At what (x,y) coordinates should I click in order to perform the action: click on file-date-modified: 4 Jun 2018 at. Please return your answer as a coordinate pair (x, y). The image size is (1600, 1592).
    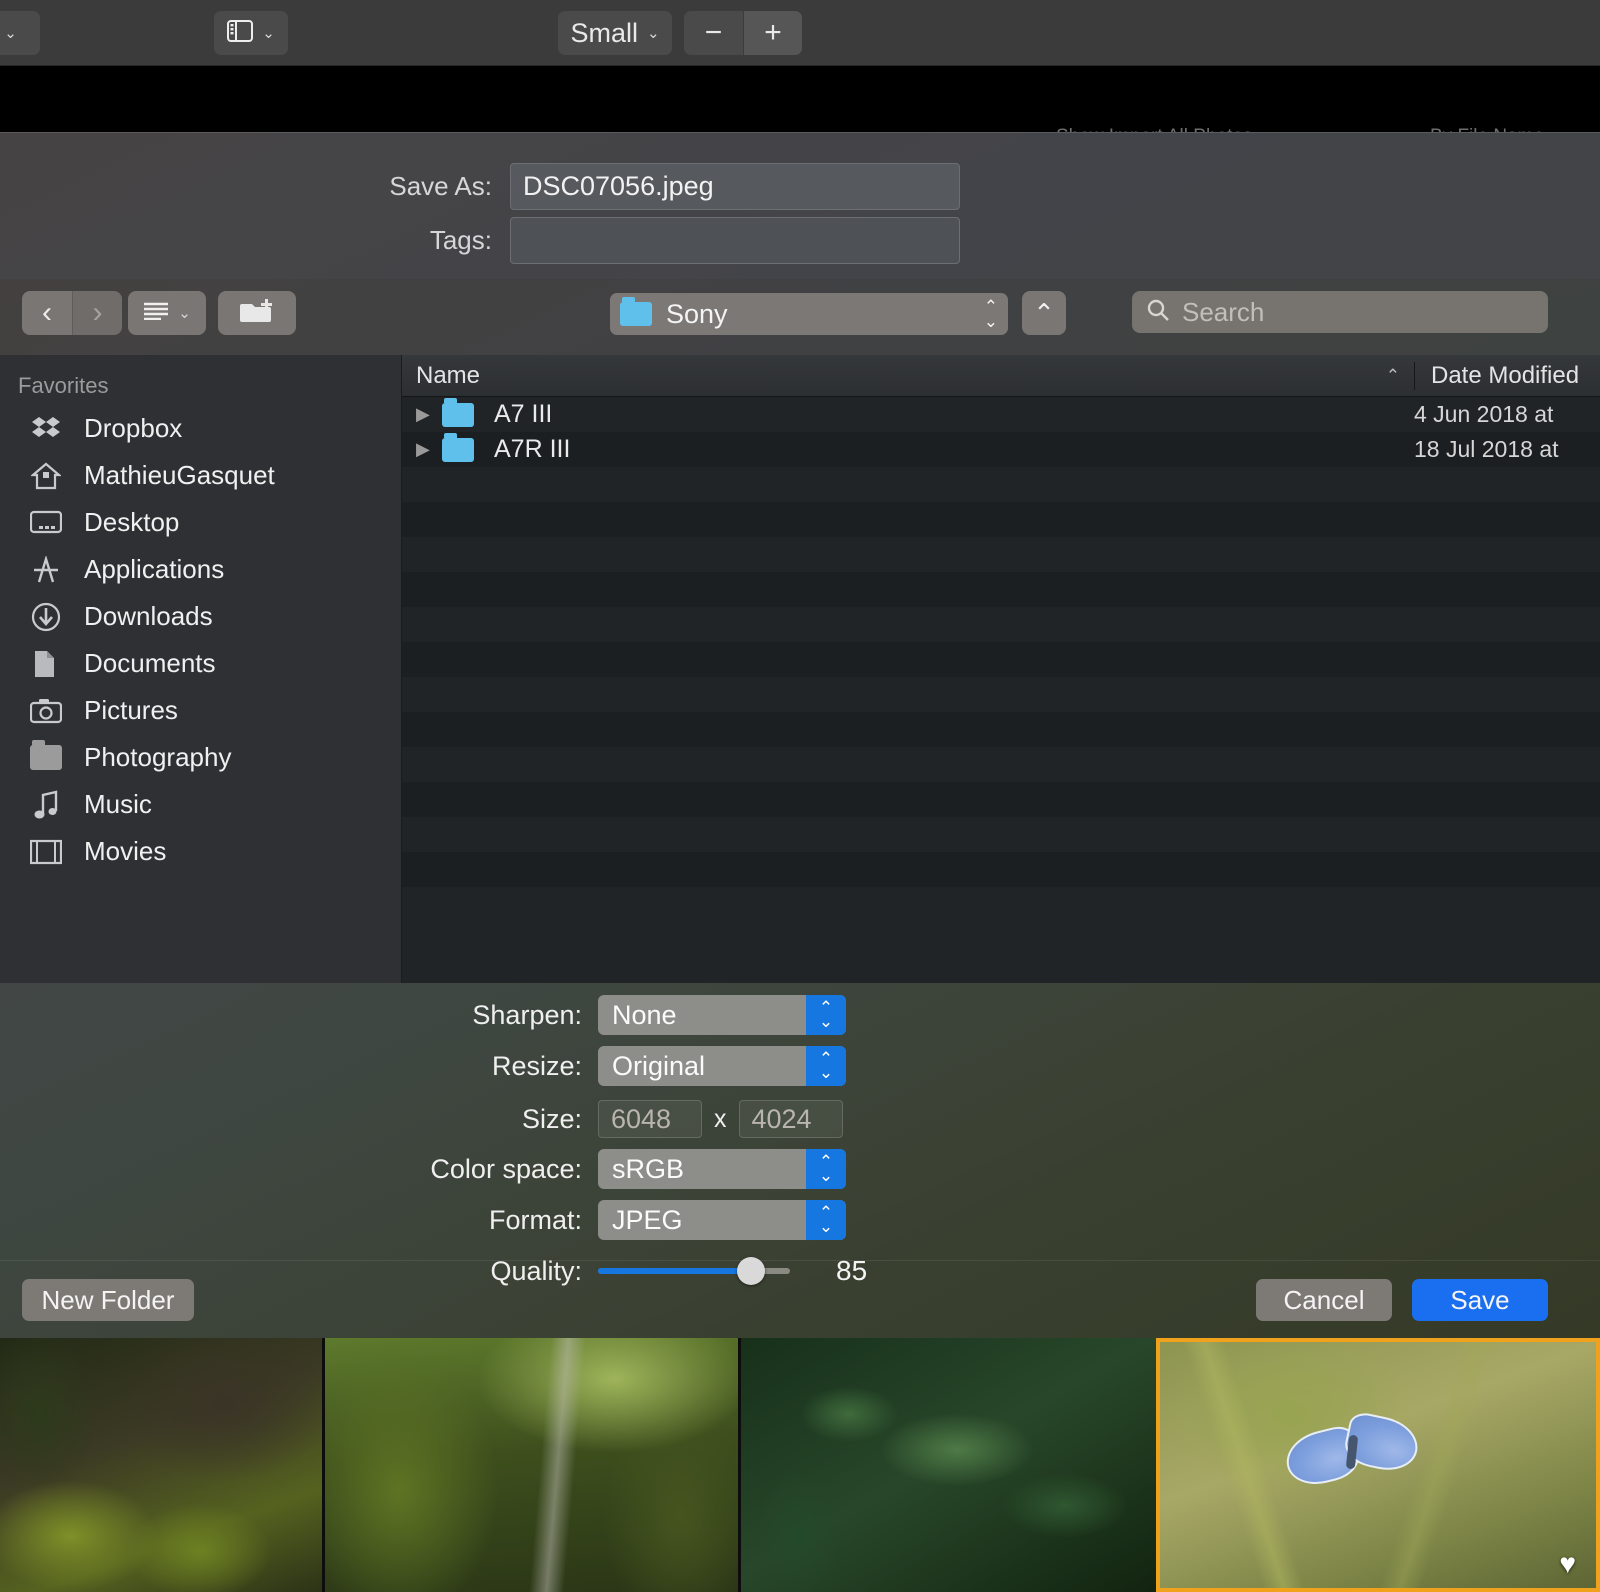
    Looking at the image, I should click on (1484, 414).